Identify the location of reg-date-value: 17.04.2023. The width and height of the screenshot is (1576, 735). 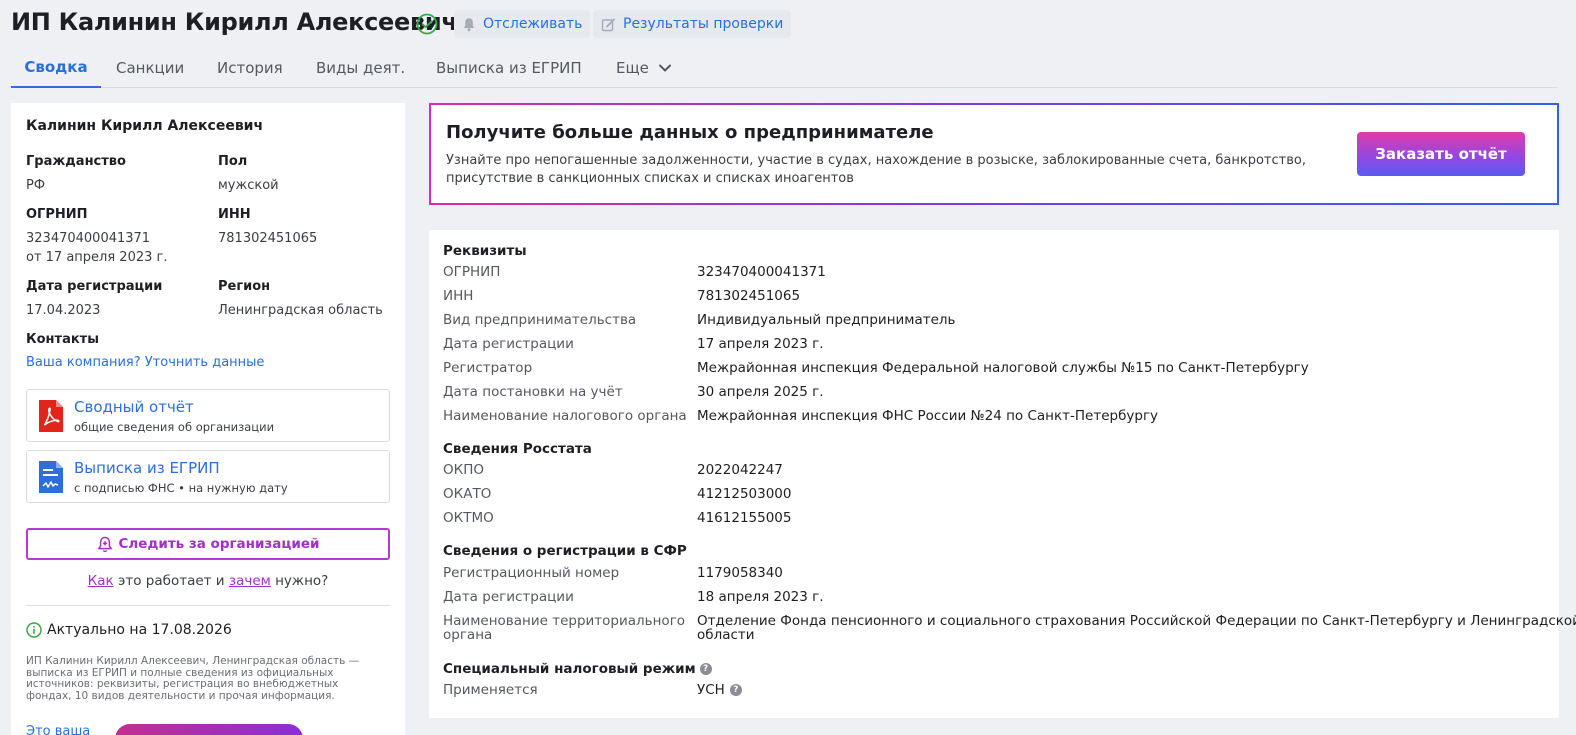
(63, 310).